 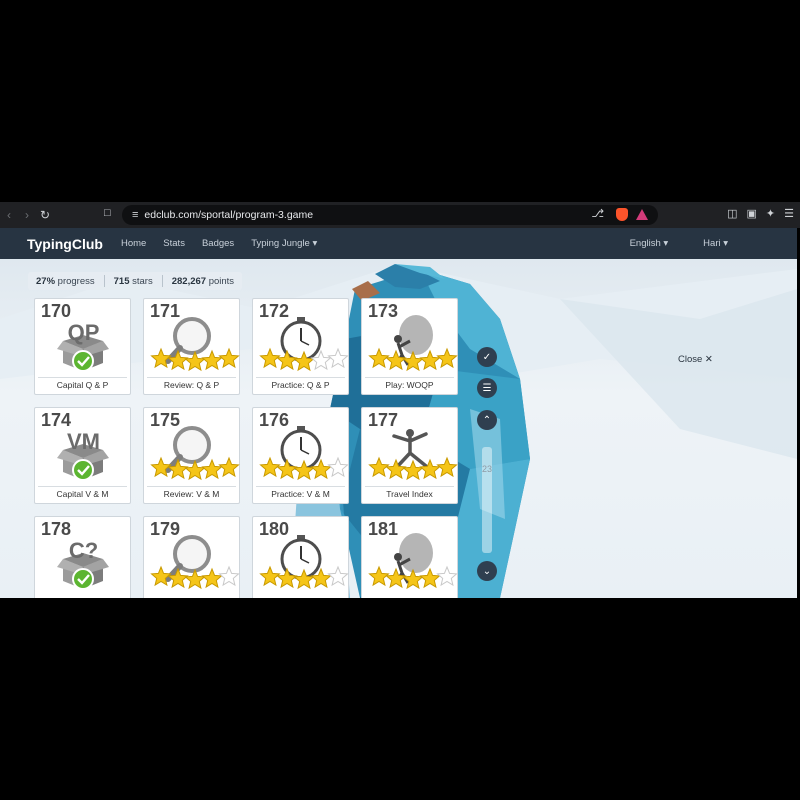 What do you see at coordinates (409, 493) in the screenshot?
I see `lesson-label: Travel Index` at bounding box center [409, 493].